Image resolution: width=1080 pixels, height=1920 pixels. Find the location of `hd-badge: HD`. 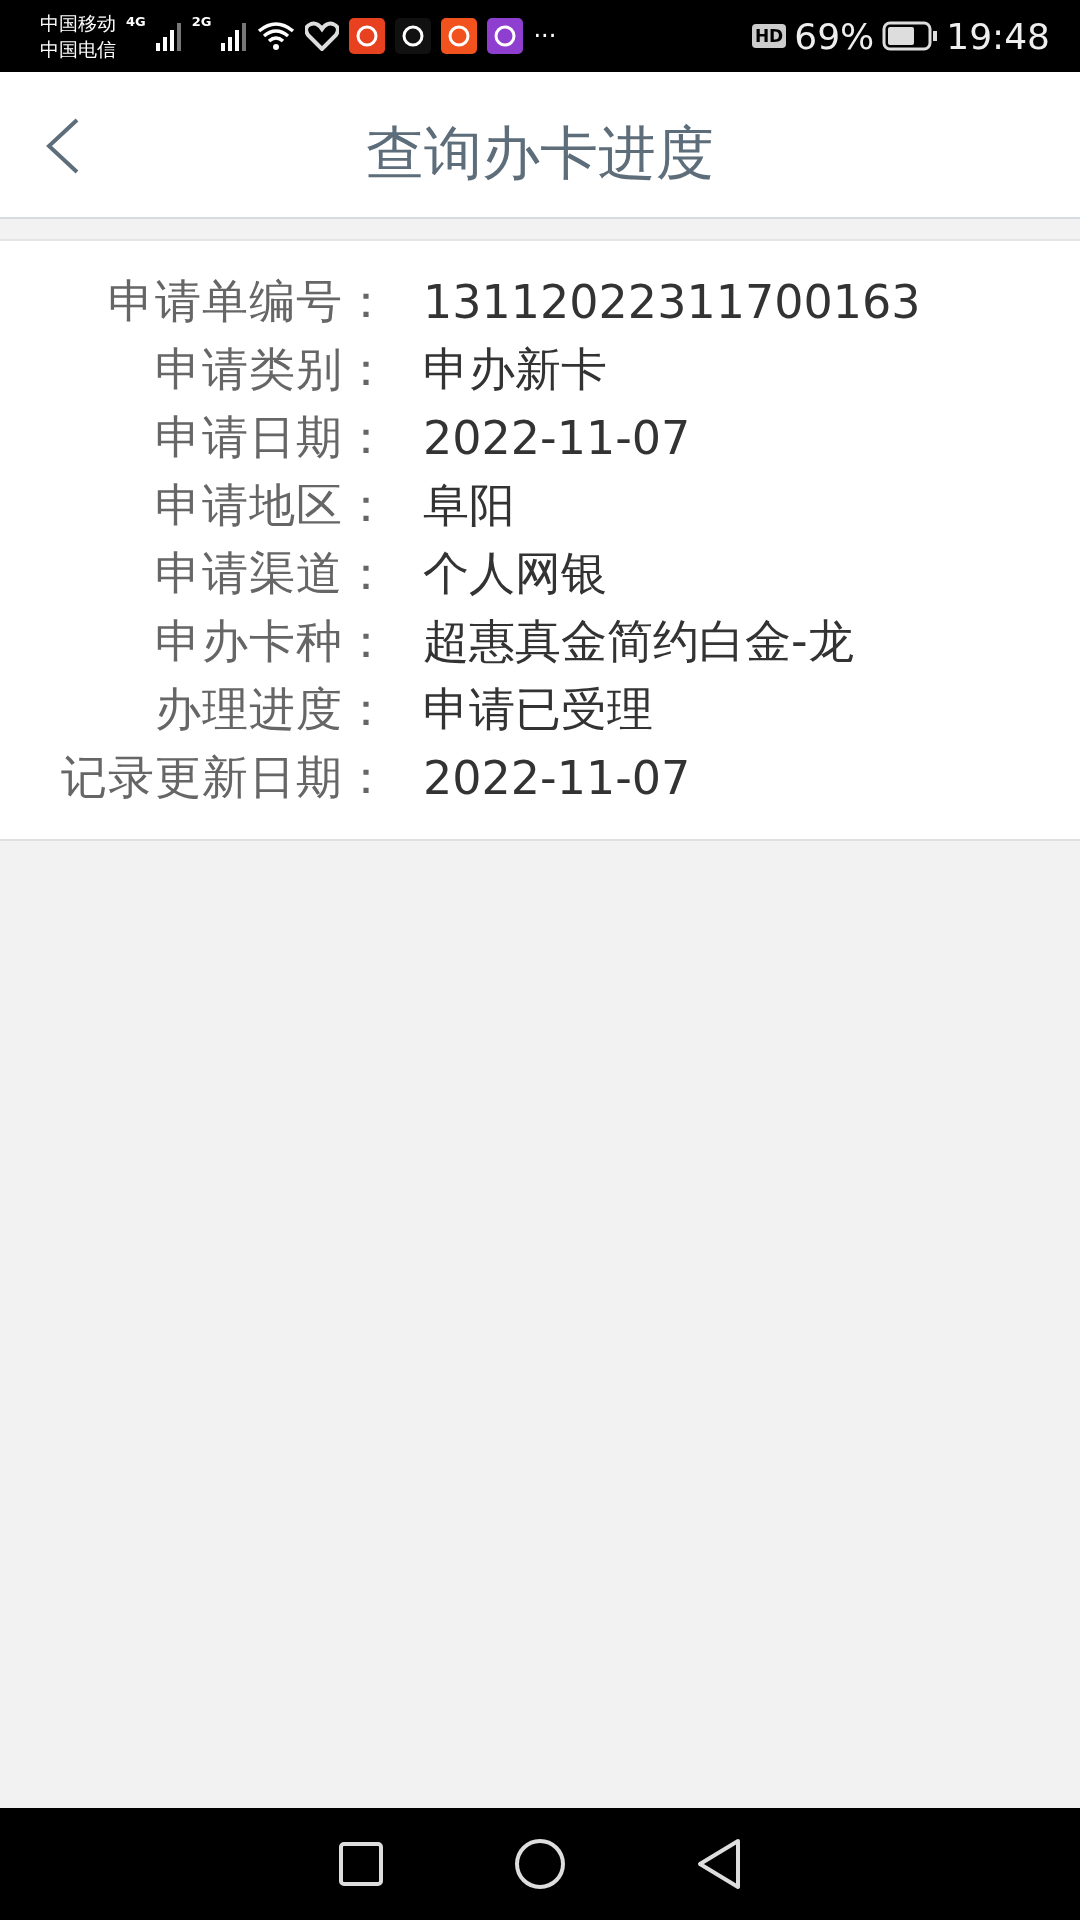

hd-badge: HD is located at coordinates (769, 36).